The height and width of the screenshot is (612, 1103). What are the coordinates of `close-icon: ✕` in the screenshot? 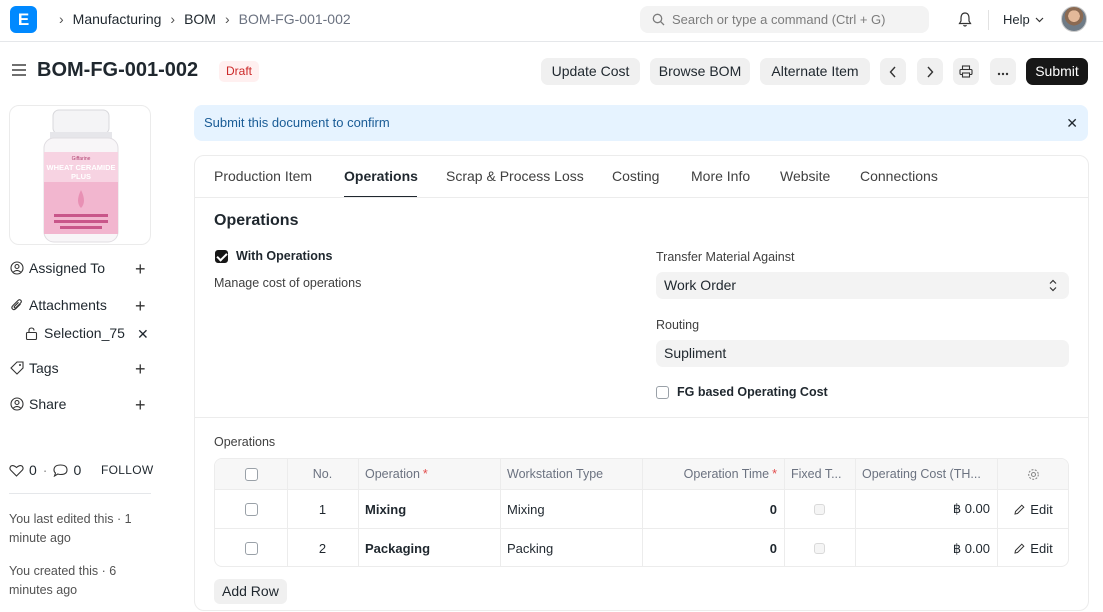 It's located at (1072, 123).